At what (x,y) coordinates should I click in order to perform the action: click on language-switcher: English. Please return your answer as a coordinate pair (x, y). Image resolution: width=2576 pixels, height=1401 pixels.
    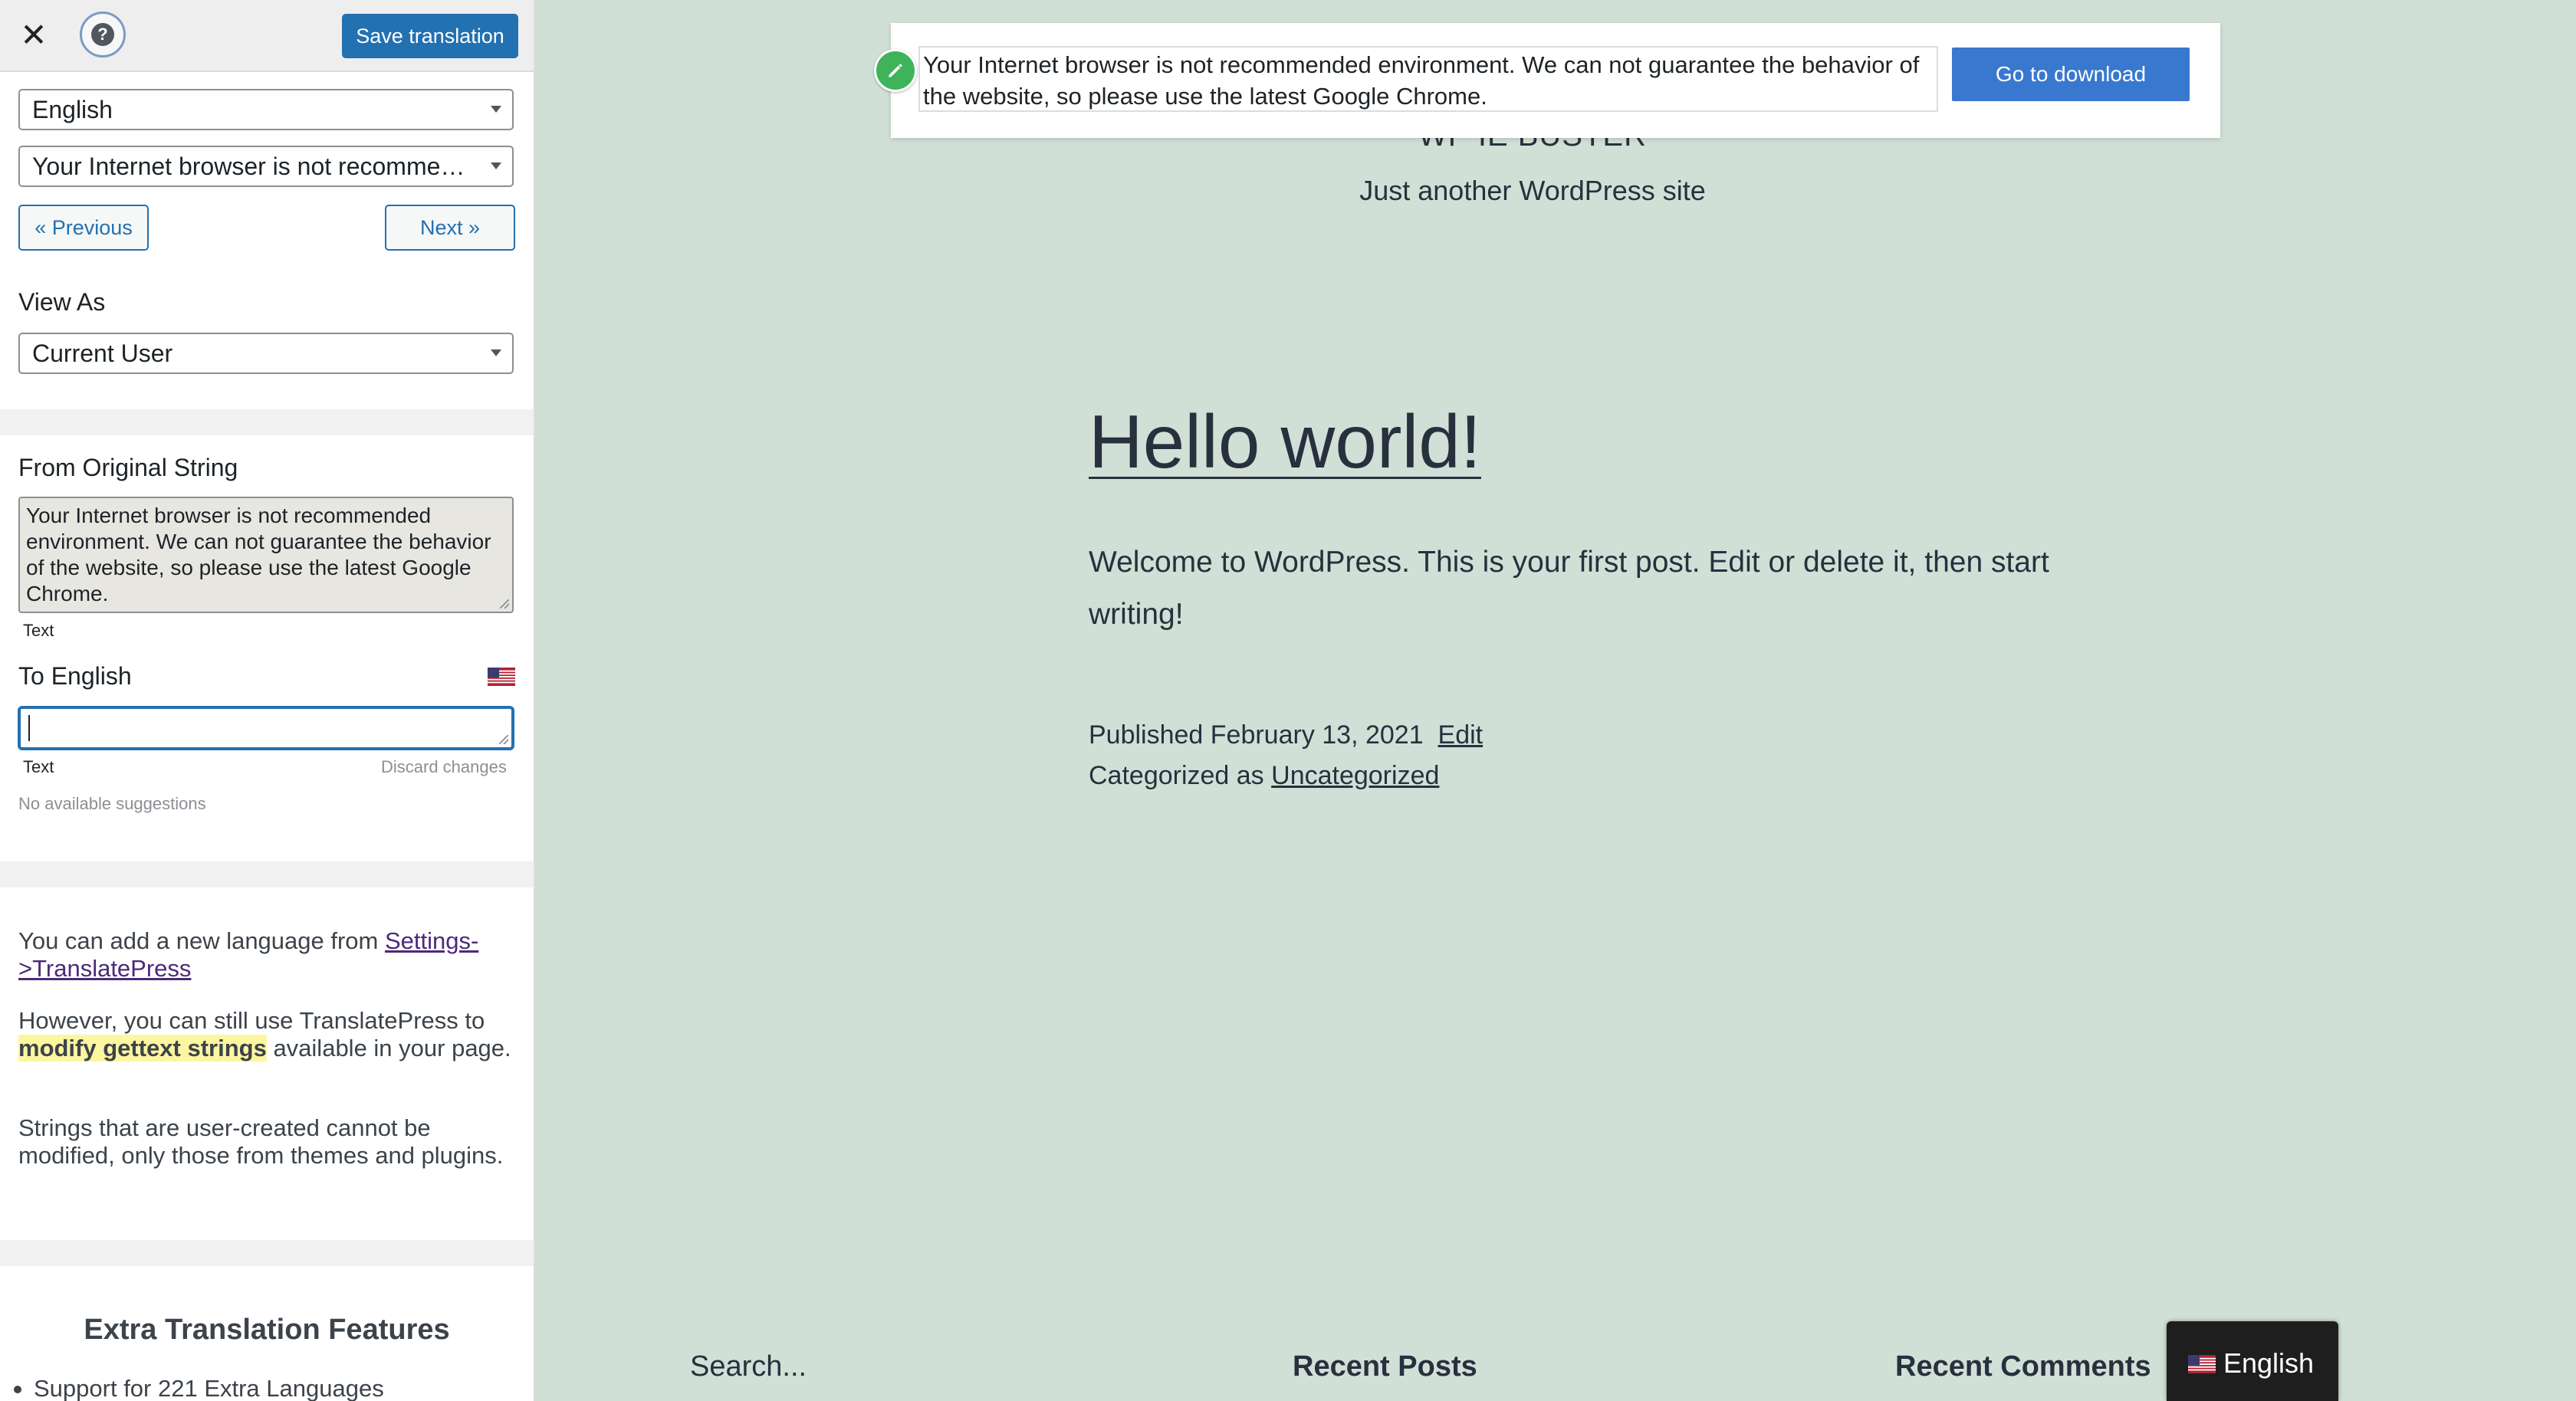
    Looking at the image, I should click on (2252, 1361).